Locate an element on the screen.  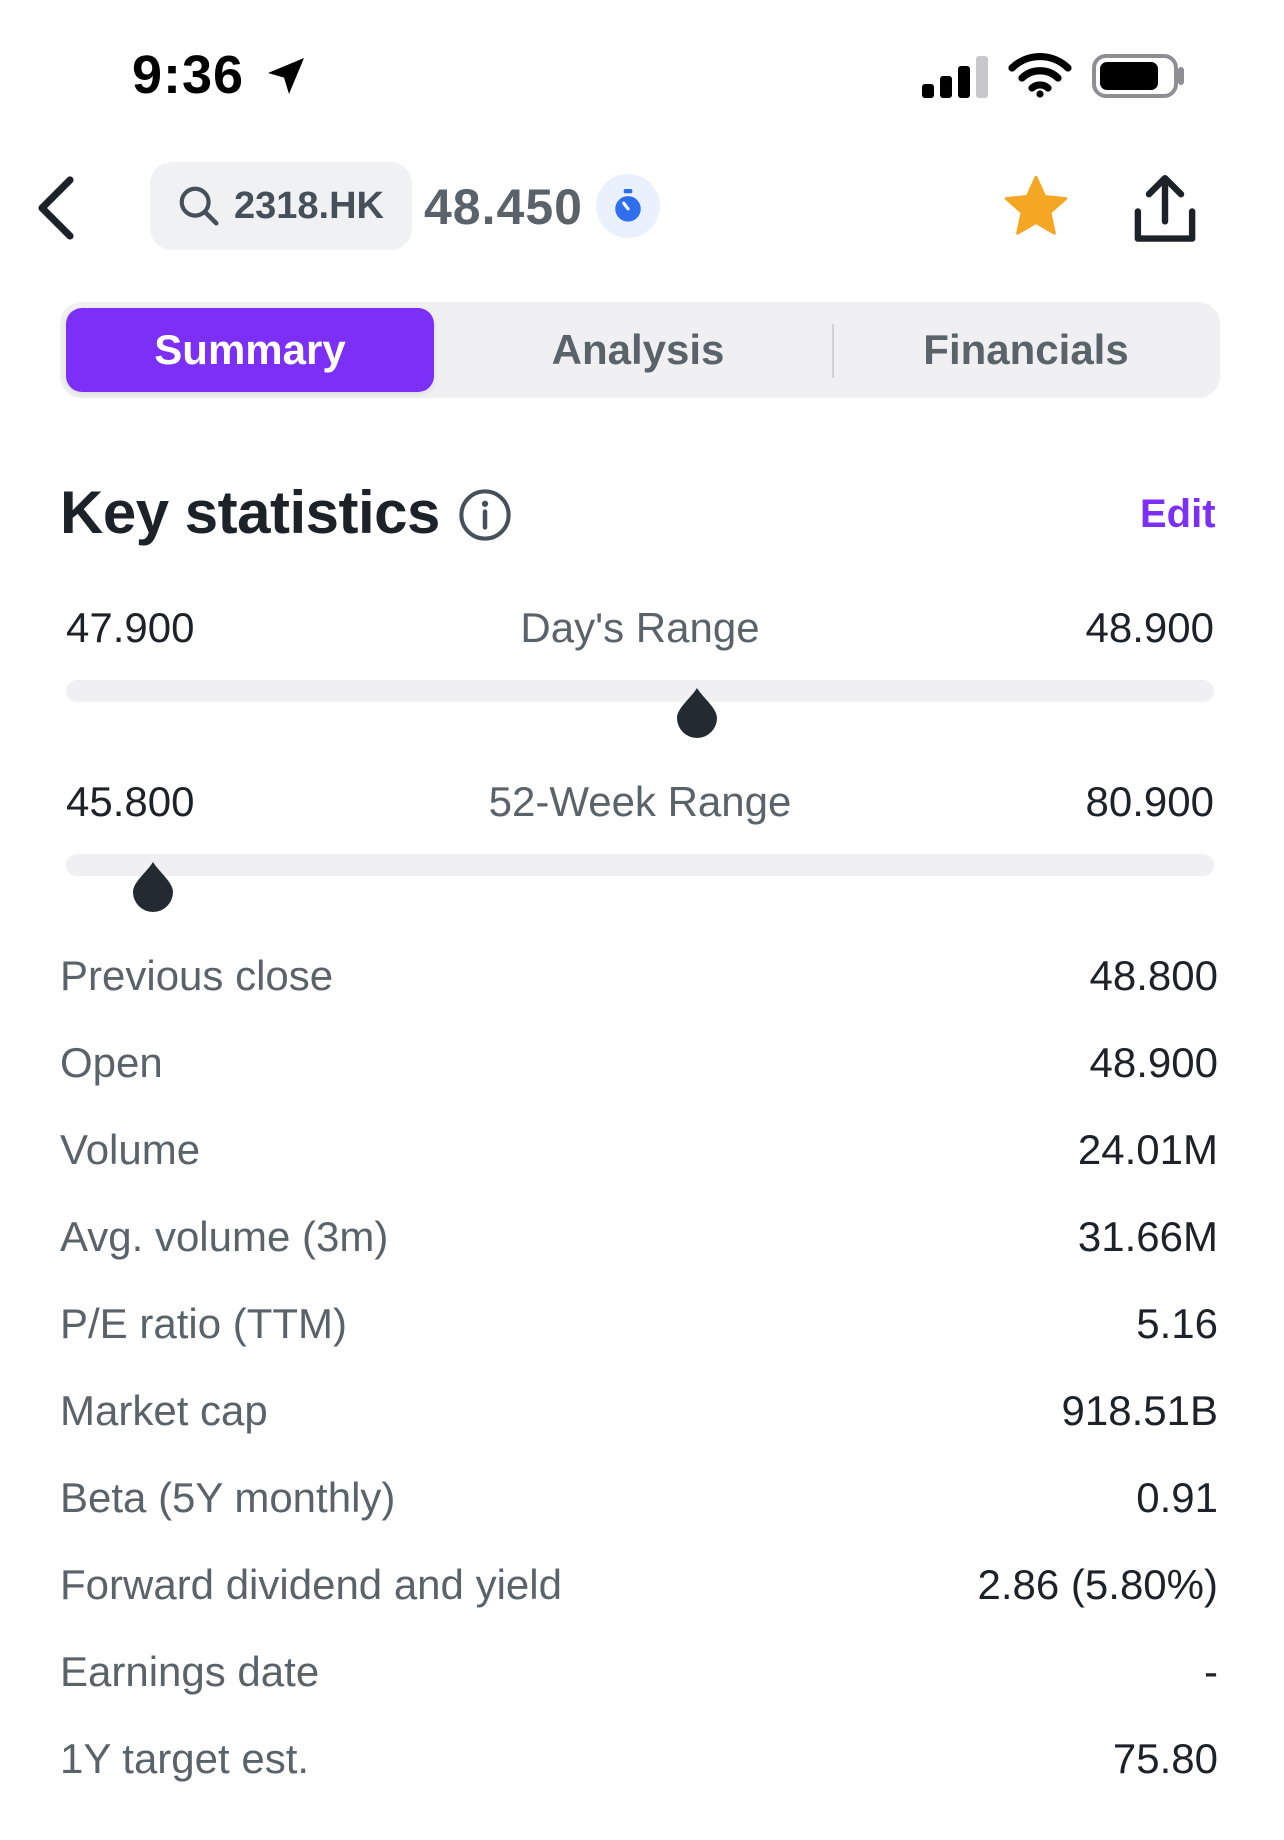
ticker-search-button: 2318.HK is located at coordinates (281, 206).